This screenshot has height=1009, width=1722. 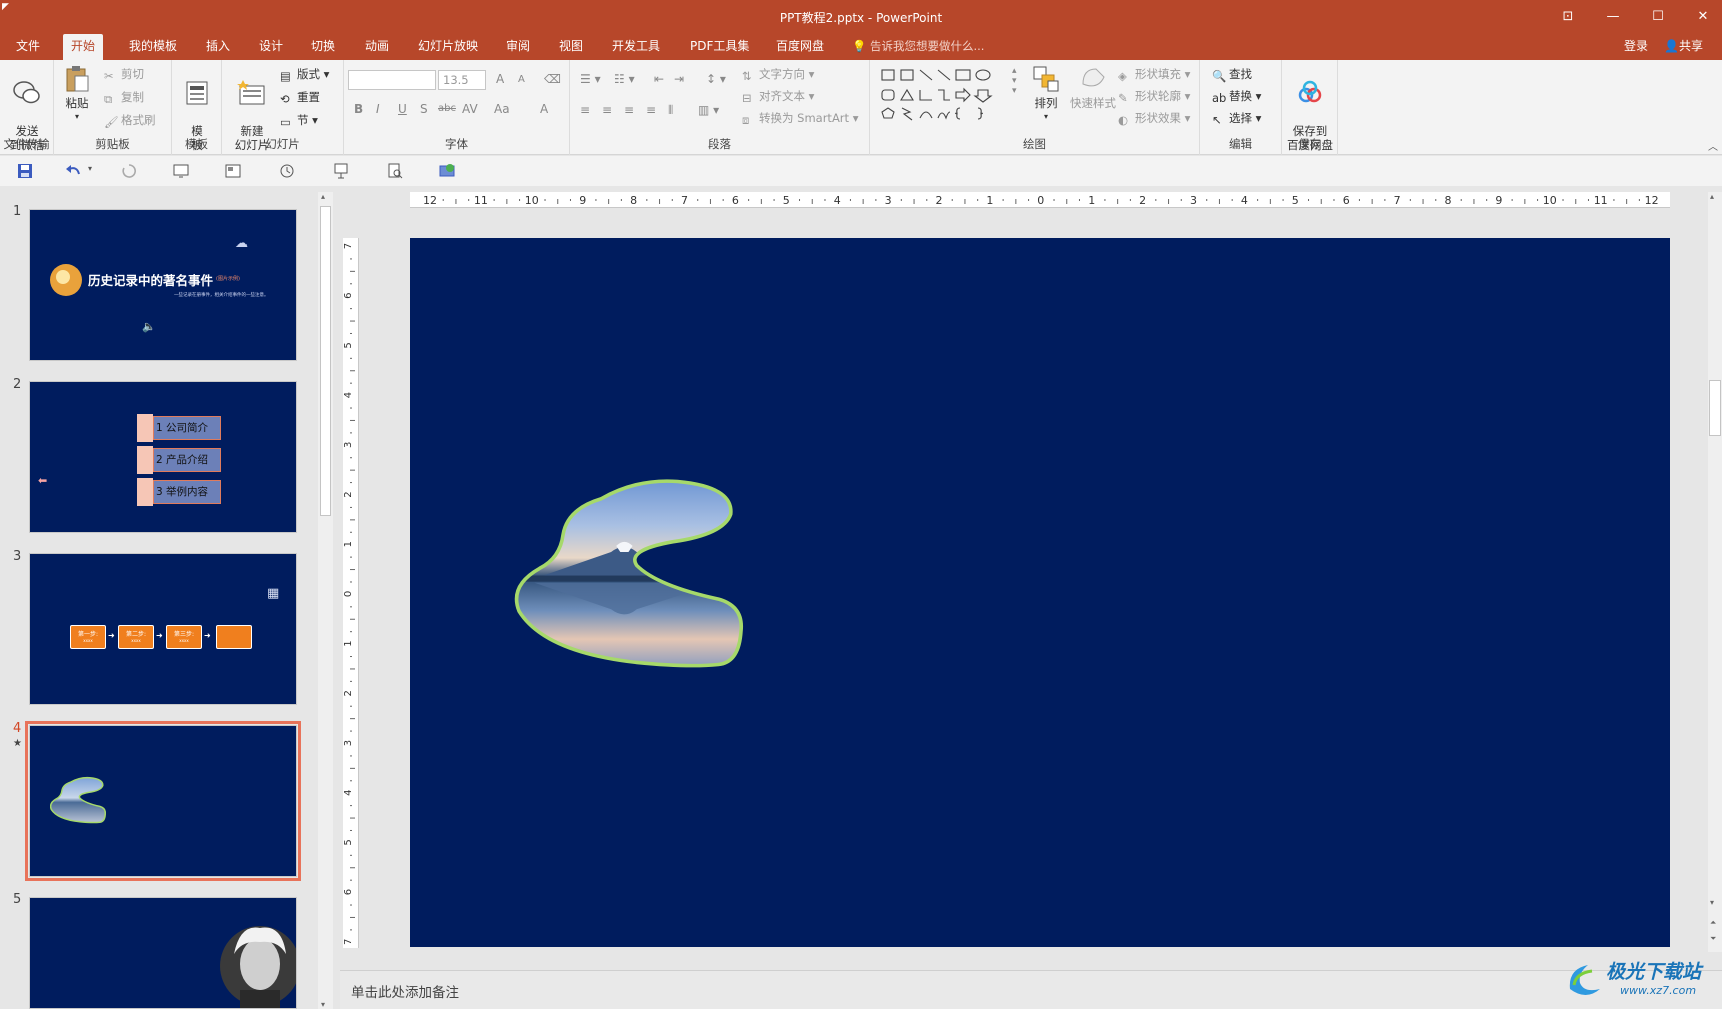 I want to click on line-spacing-icon: ↕ ▾, so click(x=716, y=79).